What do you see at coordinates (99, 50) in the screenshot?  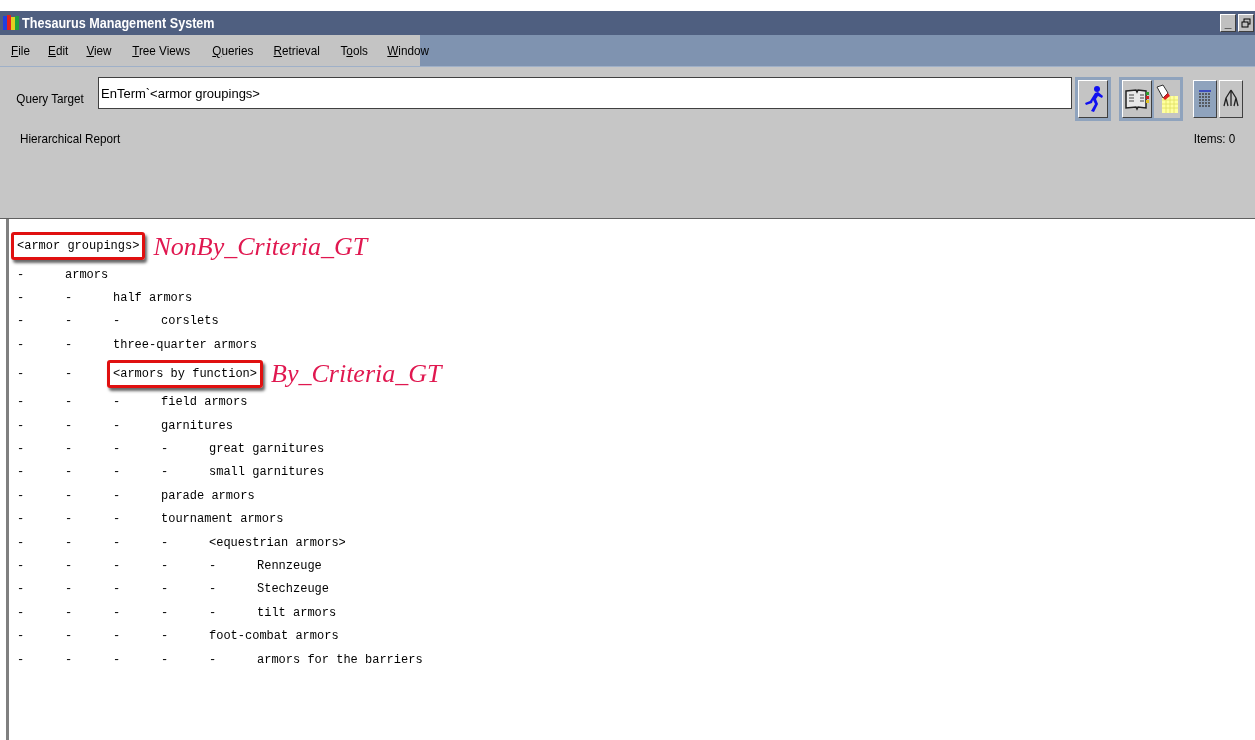 I see `menu-item: View` at bounding box center [99, 50].